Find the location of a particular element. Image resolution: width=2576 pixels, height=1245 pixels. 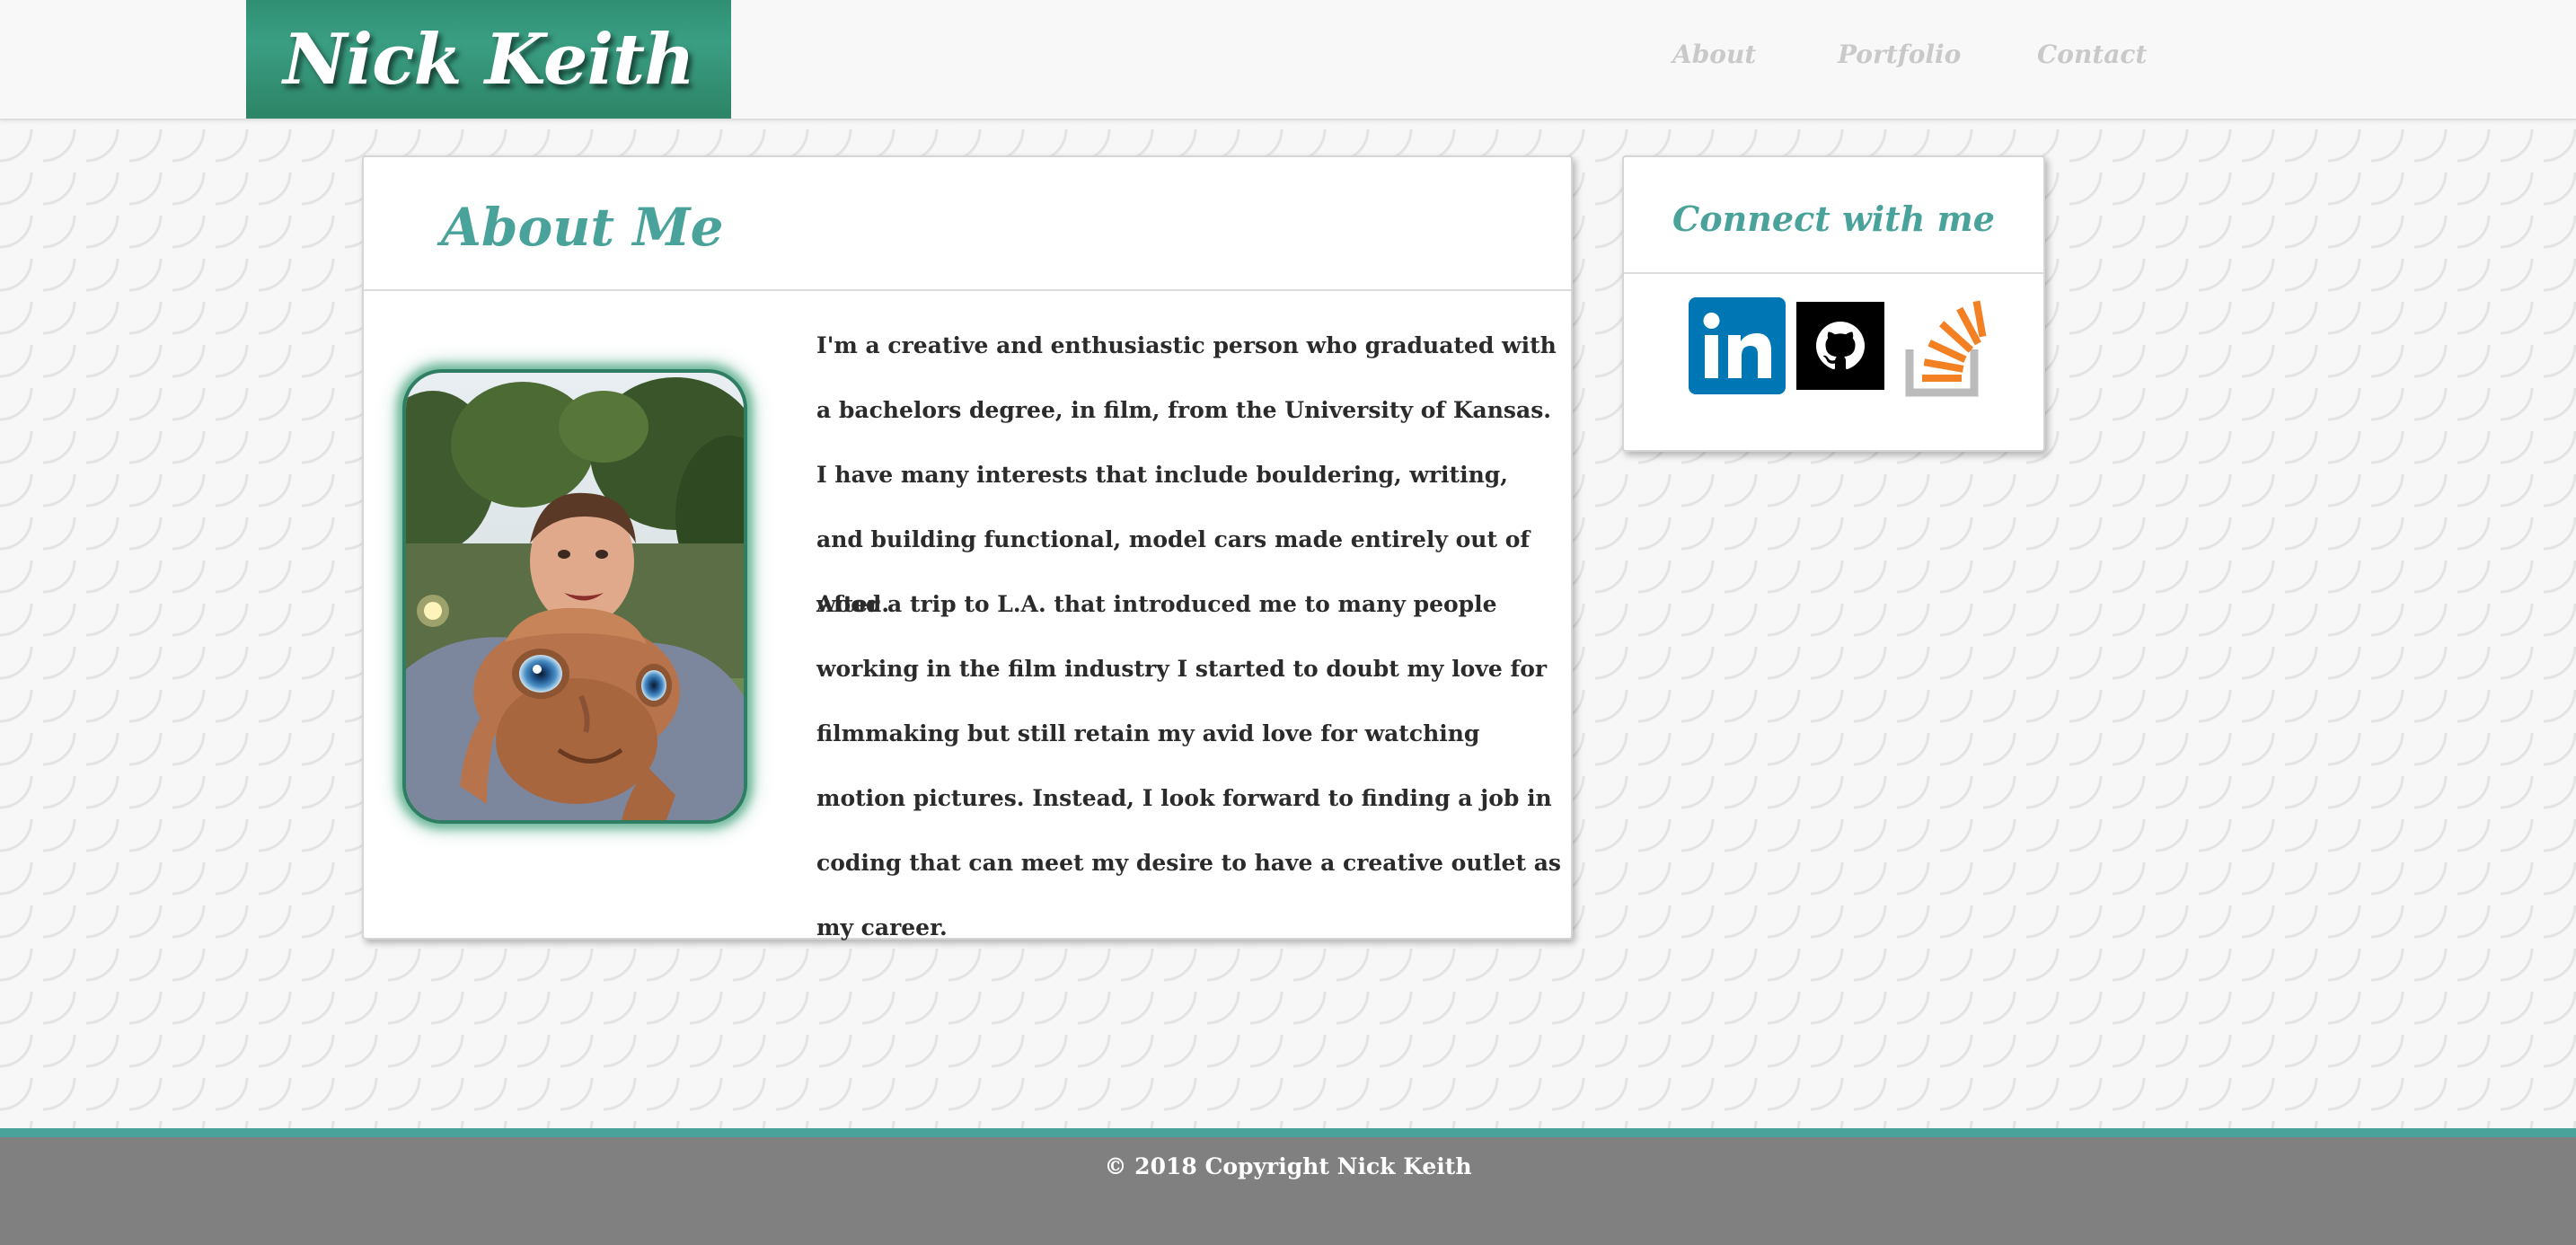

profile-photo is located at coordinates (574, 596).